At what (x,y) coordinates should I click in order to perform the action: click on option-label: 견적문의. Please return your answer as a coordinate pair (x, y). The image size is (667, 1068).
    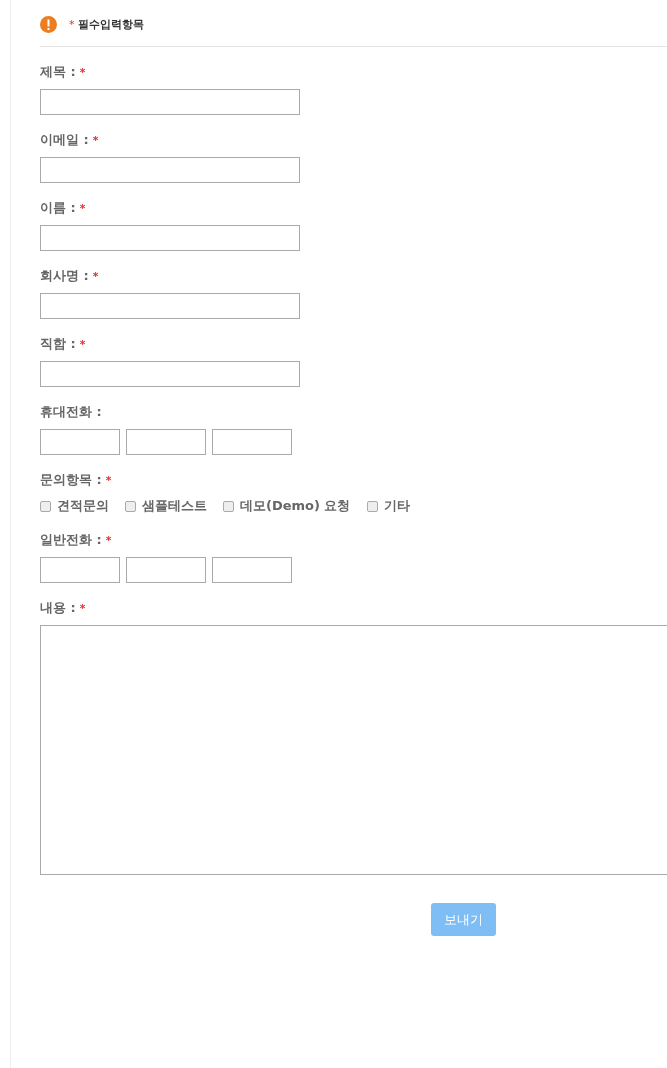
    Looking at the image, I should click on (83, 506).